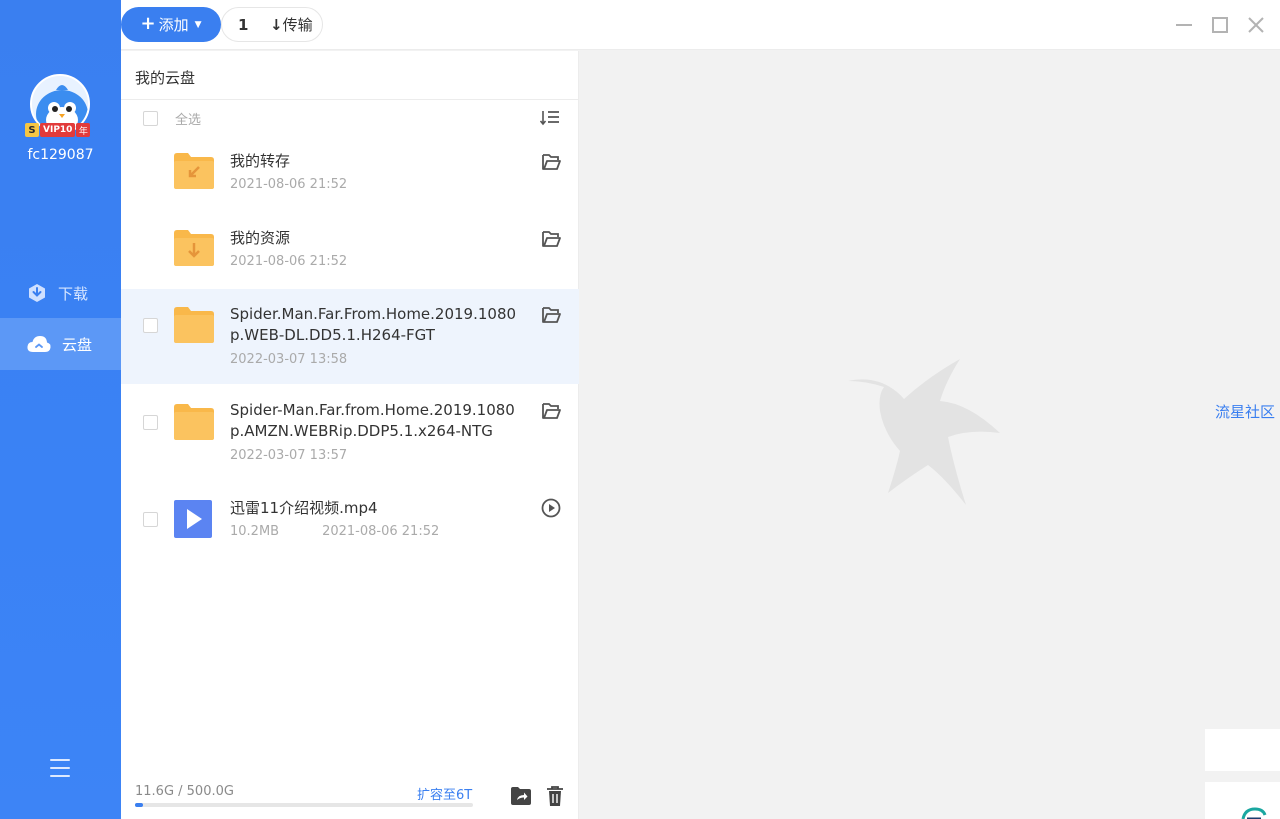 The image size is (1280, 819). Describe the element at coordinates (60, 409) in the screenshot. I see `sidebar: S VIP10 年 fc129087 下载 云盘` at that location.